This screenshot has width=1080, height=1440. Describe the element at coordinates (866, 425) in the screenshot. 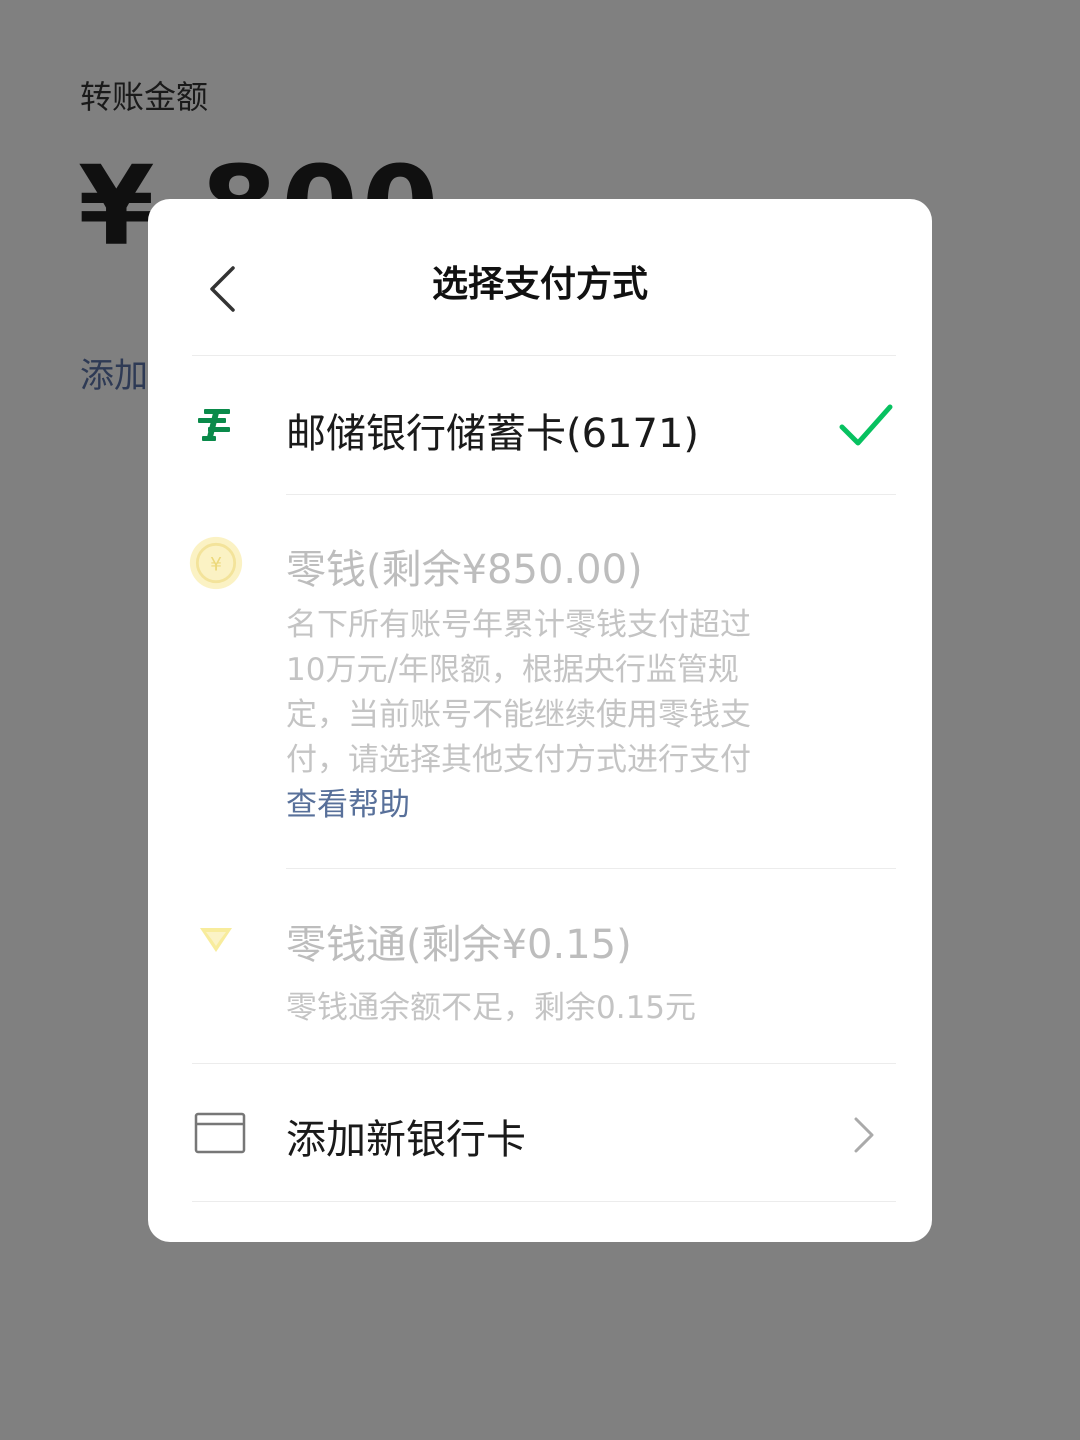

I see `check-icon` at that location.